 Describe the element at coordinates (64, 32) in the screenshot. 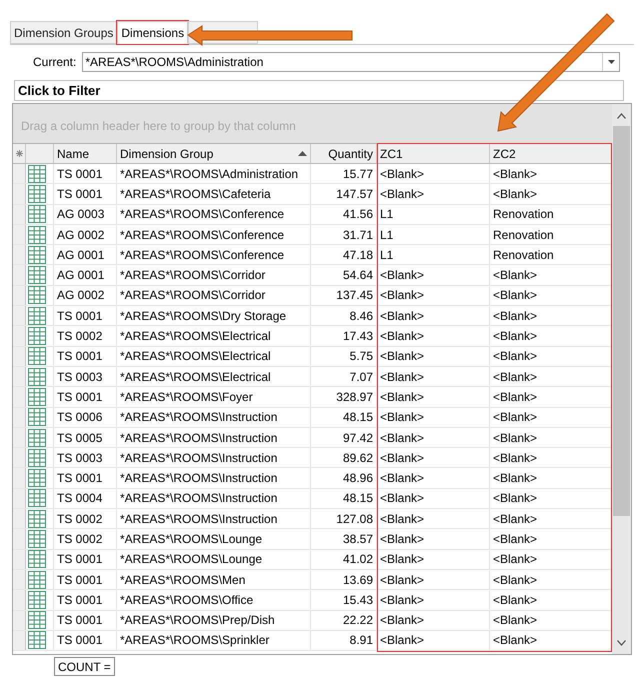

I see `tab: Dimension Groups` at that location.